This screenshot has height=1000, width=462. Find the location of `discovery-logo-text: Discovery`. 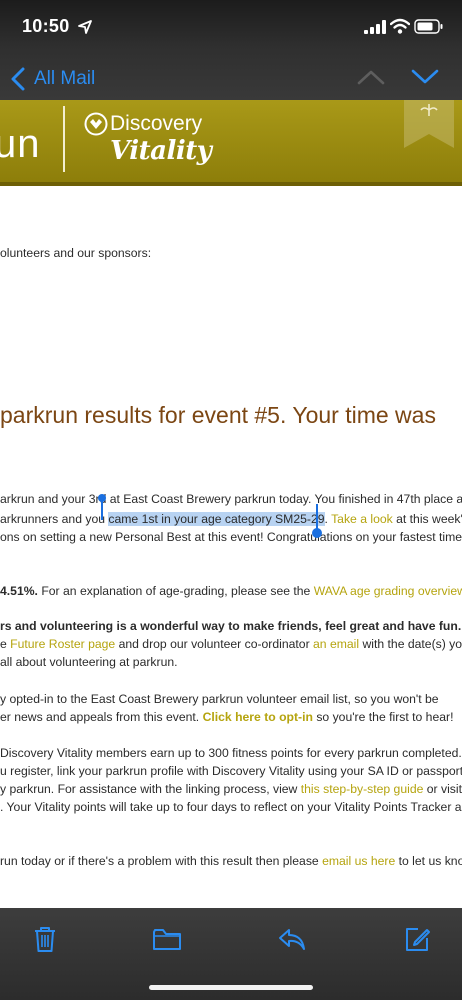

discovery-logo-text: Discovery is located at coordinates (156, 123).